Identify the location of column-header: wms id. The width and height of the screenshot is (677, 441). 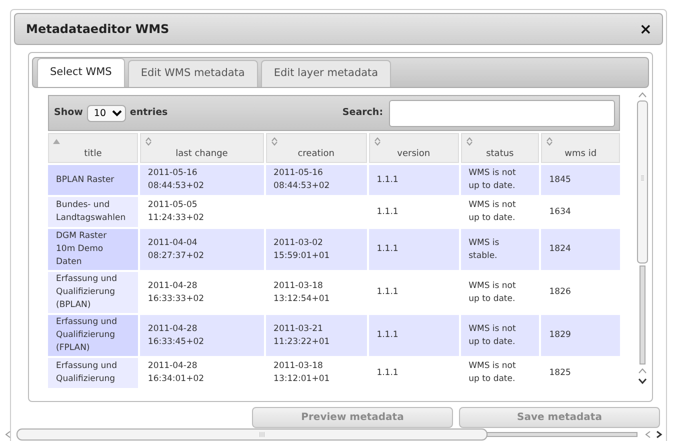
(580, 148).